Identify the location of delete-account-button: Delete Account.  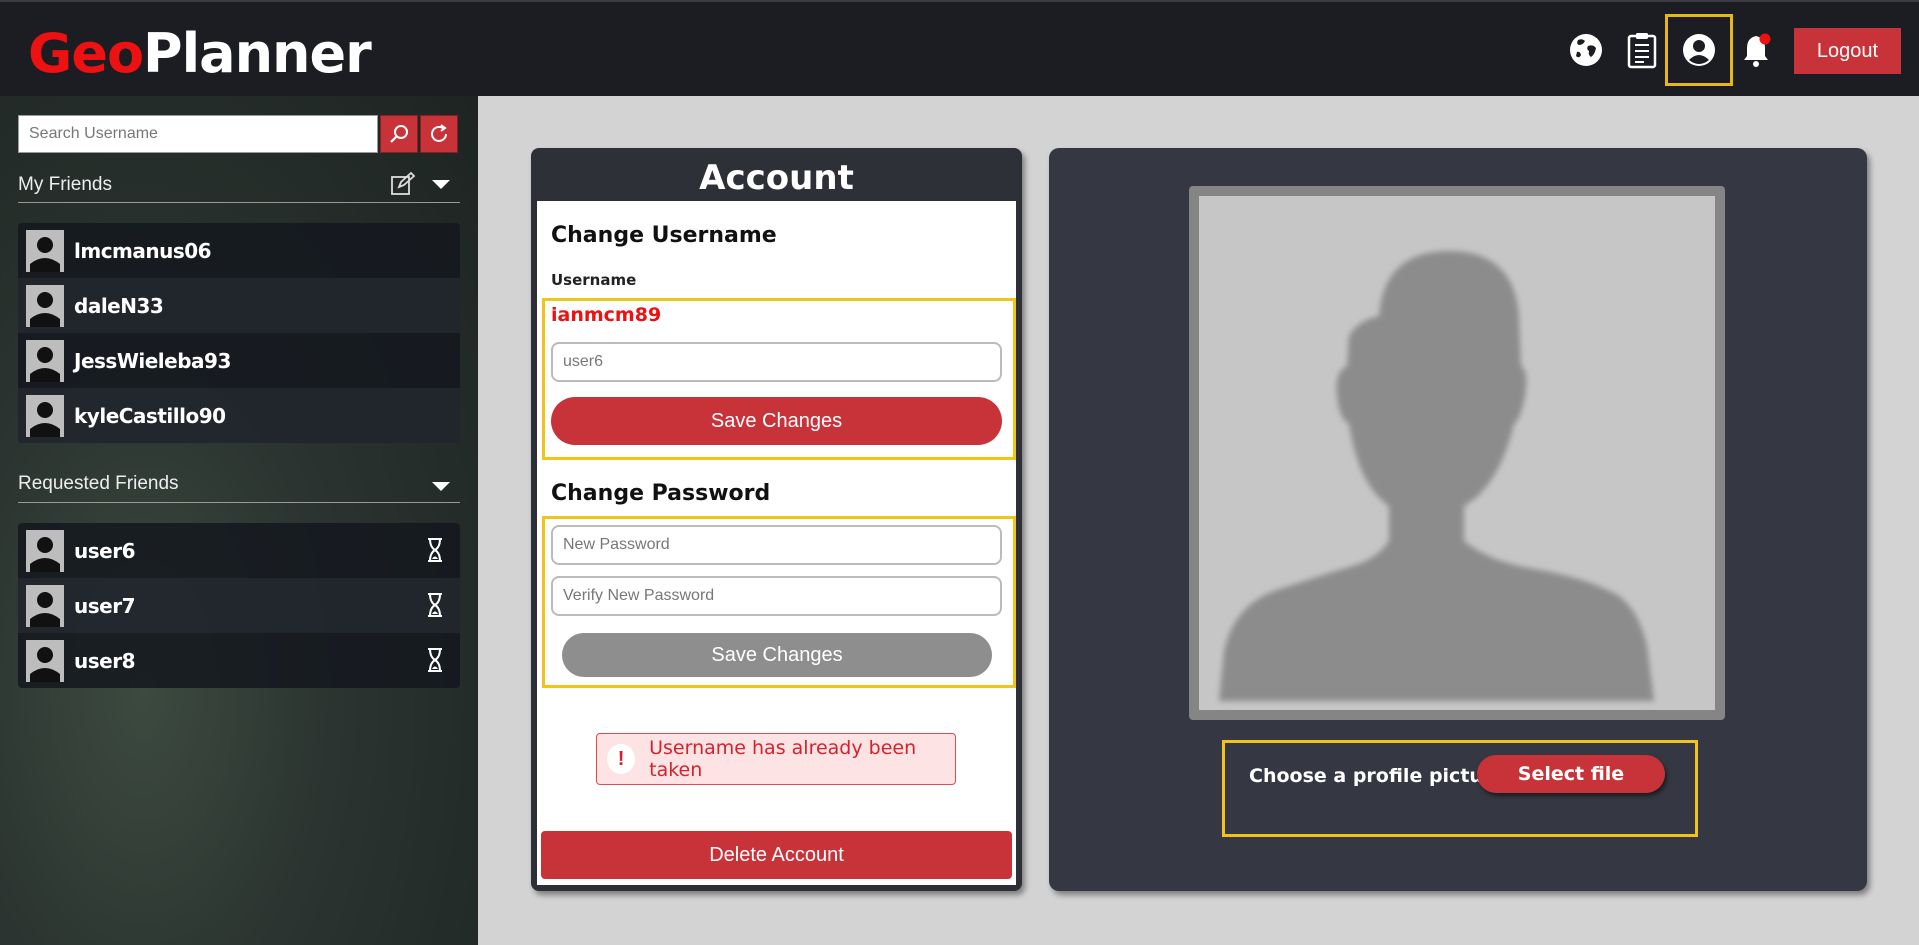
(776, 855).